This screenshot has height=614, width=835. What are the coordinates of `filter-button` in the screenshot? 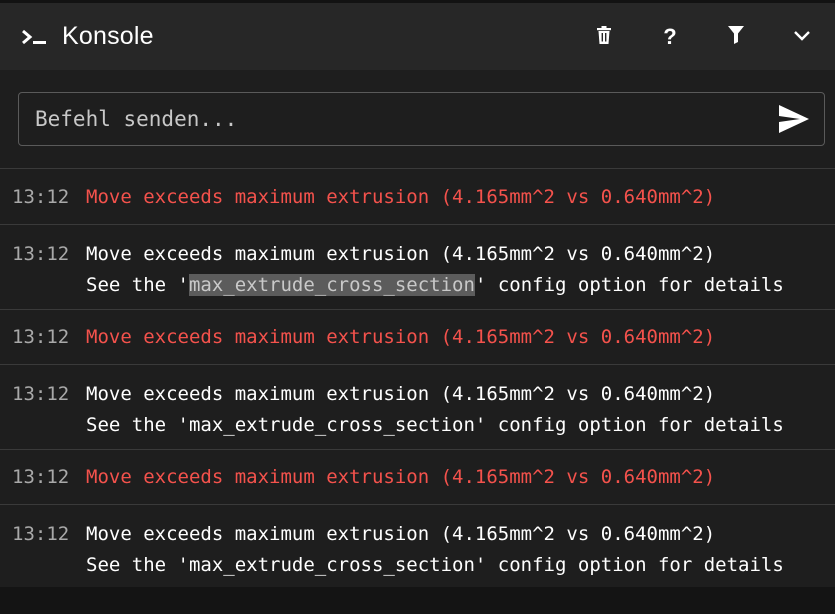 It's located at (736, 36).